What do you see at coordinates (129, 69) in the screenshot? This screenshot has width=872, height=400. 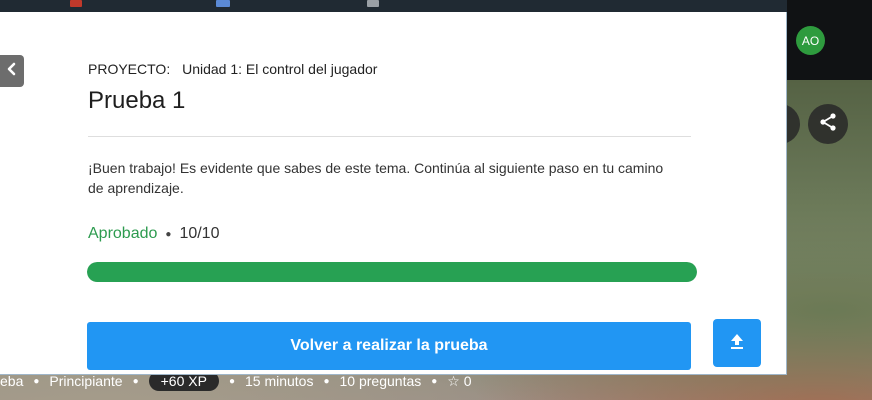 I see `project-label: PROYECTO:` at bounding box center [129, 69].